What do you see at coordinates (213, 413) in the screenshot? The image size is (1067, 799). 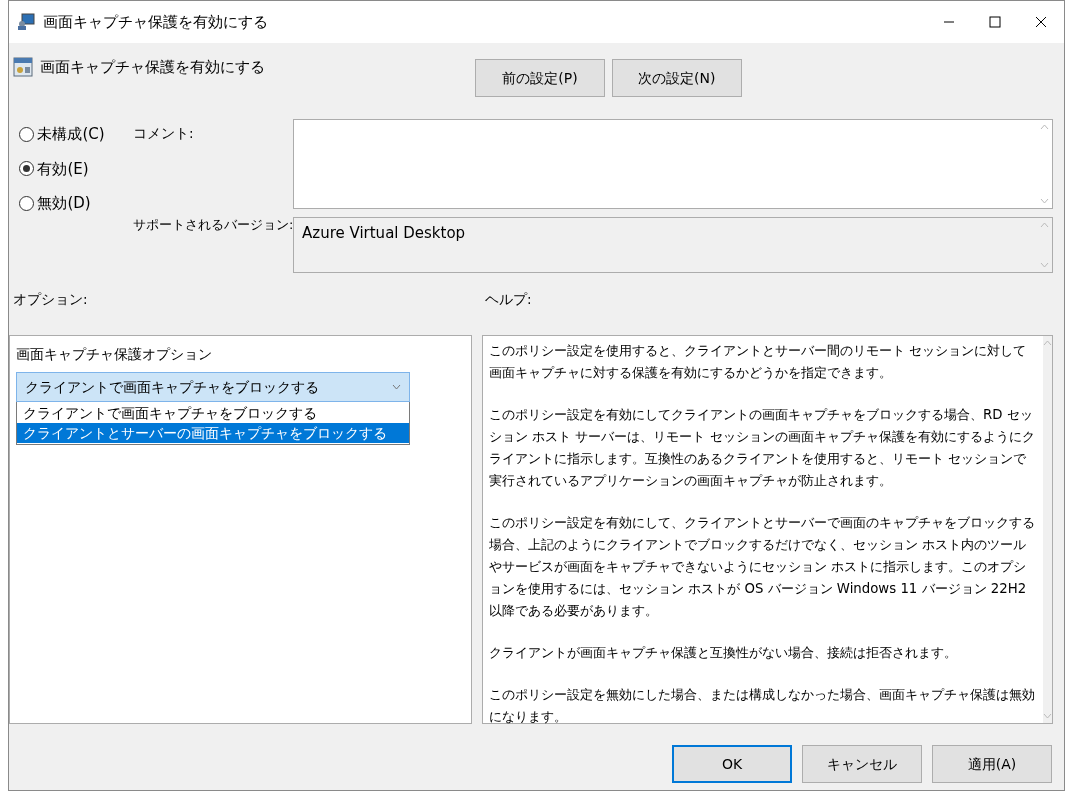 I see `dropdown-option: クライアントで画面キャプチャをブロックする` at bounding box center [213, 413].